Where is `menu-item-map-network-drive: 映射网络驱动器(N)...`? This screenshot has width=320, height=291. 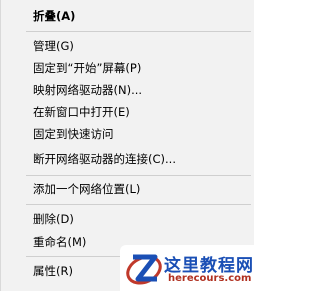
menu-item-map-network-drive: 映射网络驱动器(N)... is located at coordinates (128, 90).